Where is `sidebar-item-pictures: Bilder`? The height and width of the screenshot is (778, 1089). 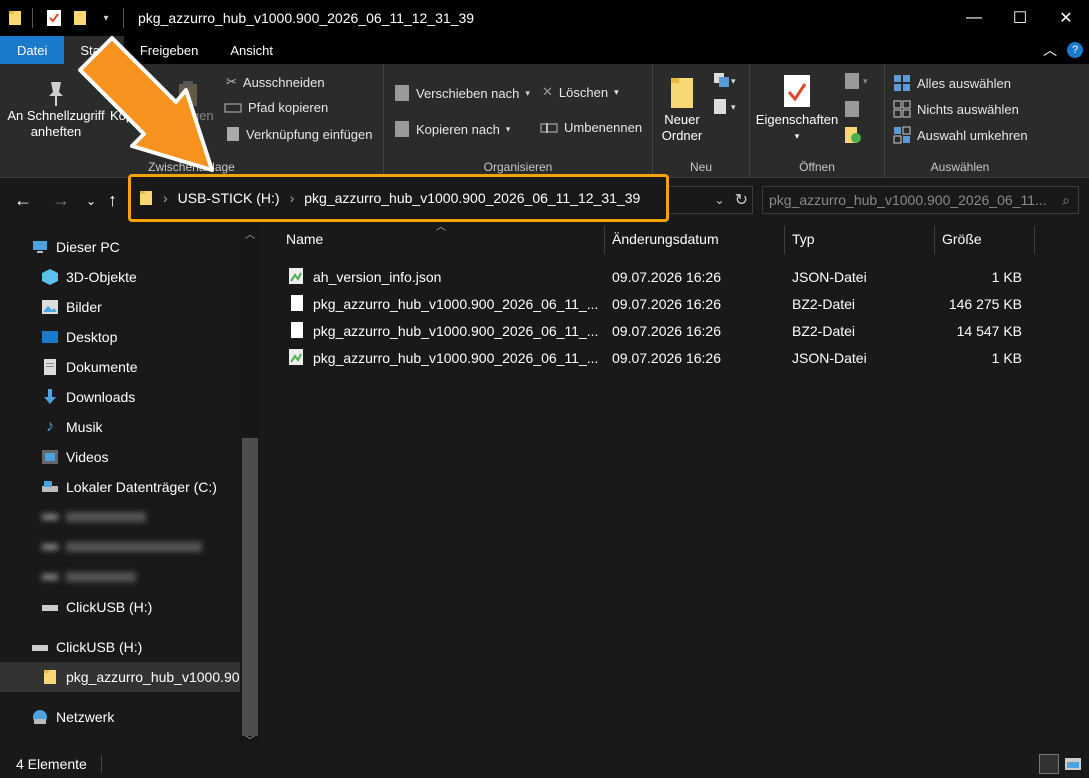 sidebar-item-pictures: Bilder is located at coordinates (51, 307).